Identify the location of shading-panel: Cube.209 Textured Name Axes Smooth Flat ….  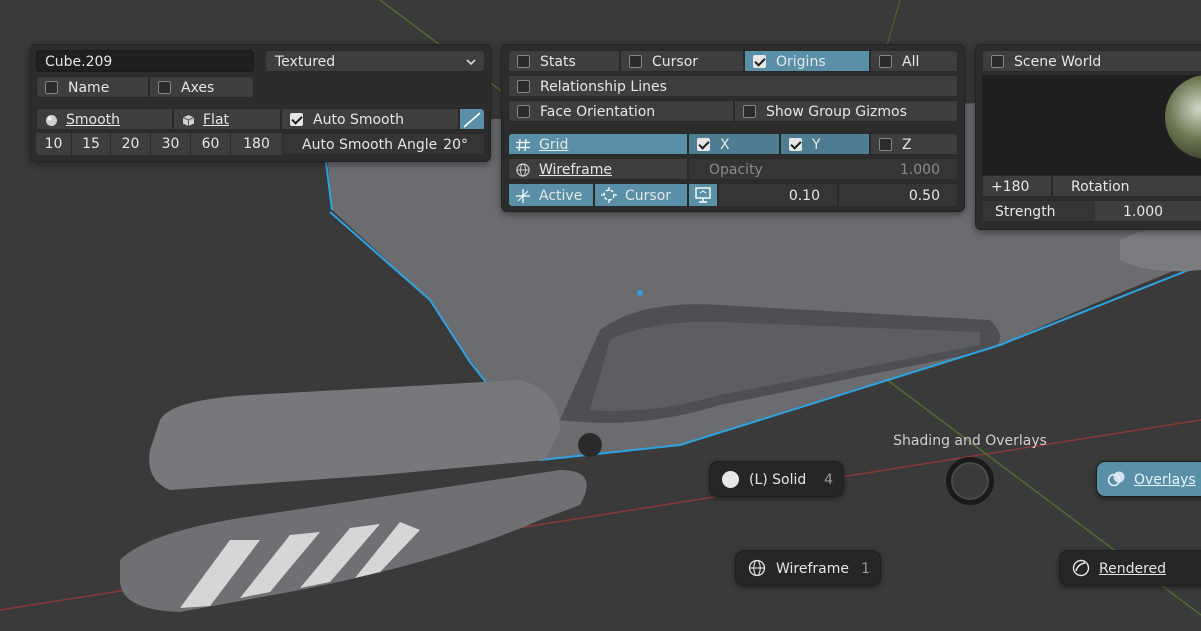
(260, 103).